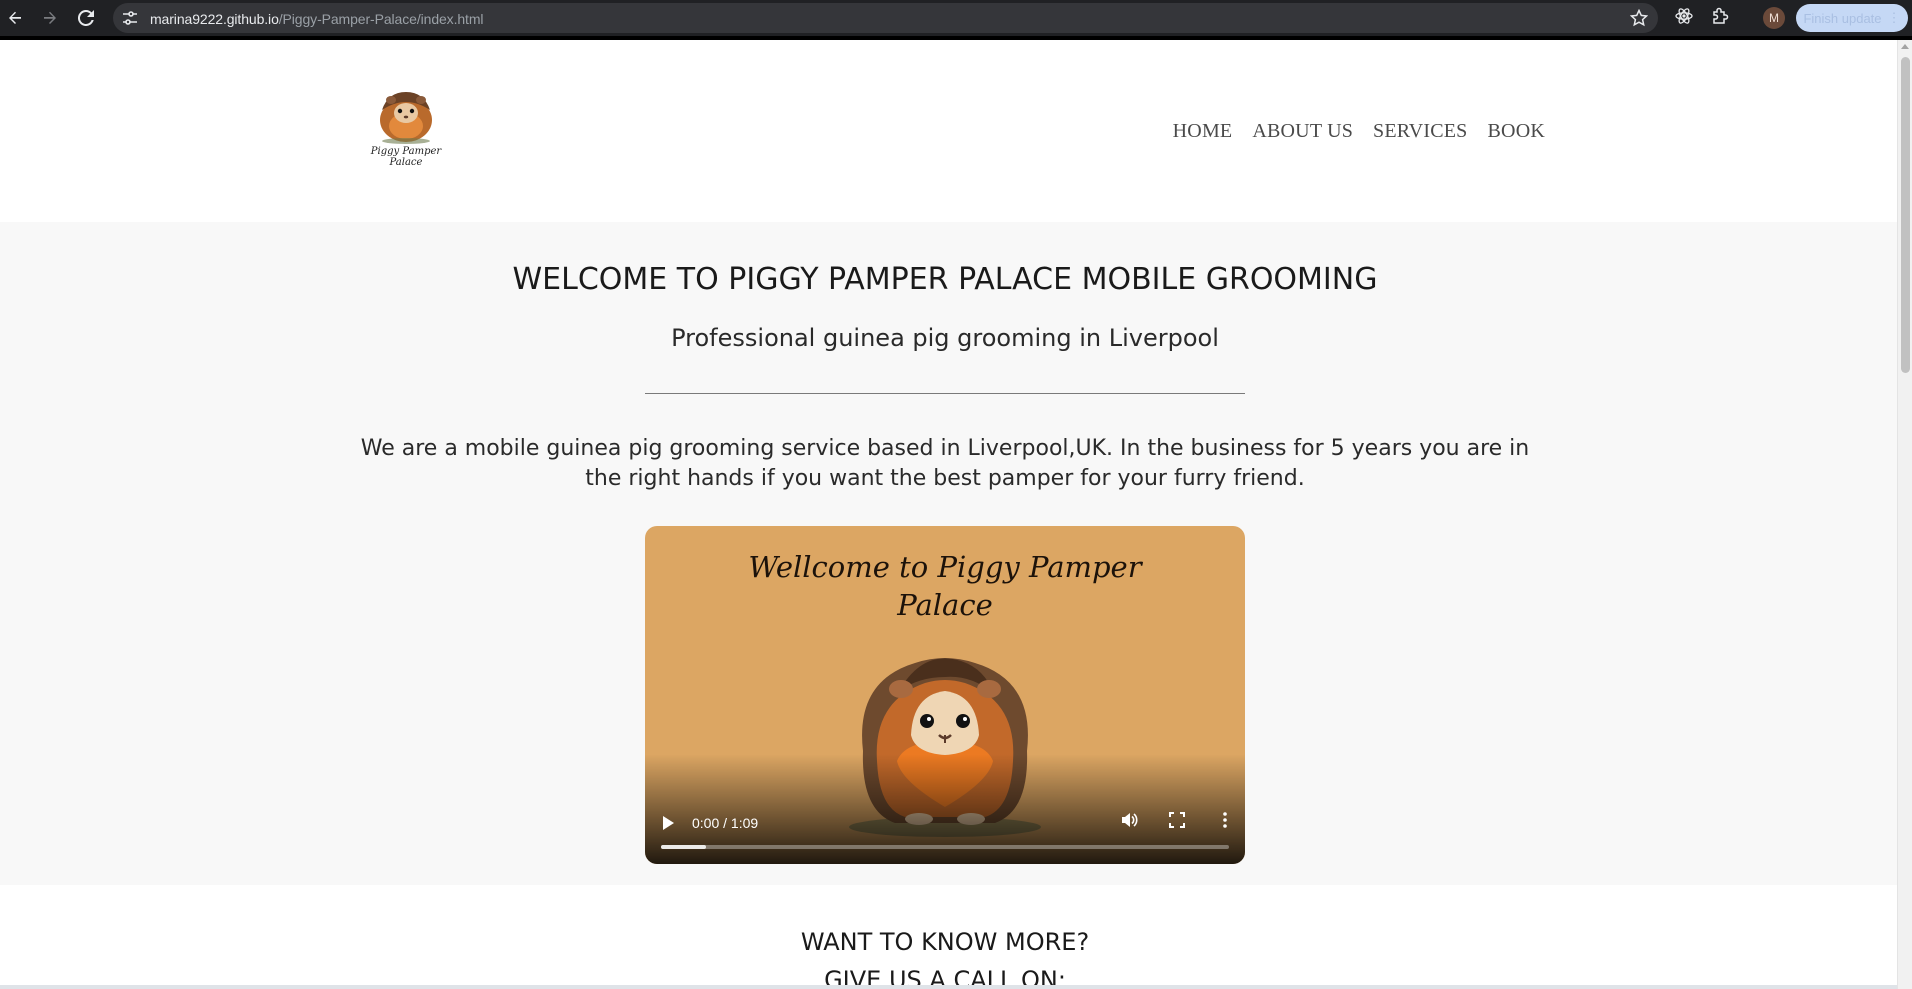  Describe the element at coordinates (1203, 131) in the screenshot. I see `nav-home: HOME` at that location.